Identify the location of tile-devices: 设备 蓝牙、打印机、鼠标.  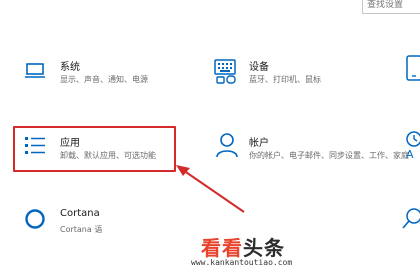
(283, 75).